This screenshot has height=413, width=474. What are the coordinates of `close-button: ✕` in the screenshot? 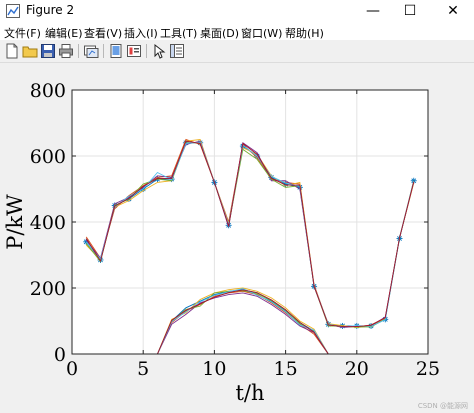 It's located at (453, 11).